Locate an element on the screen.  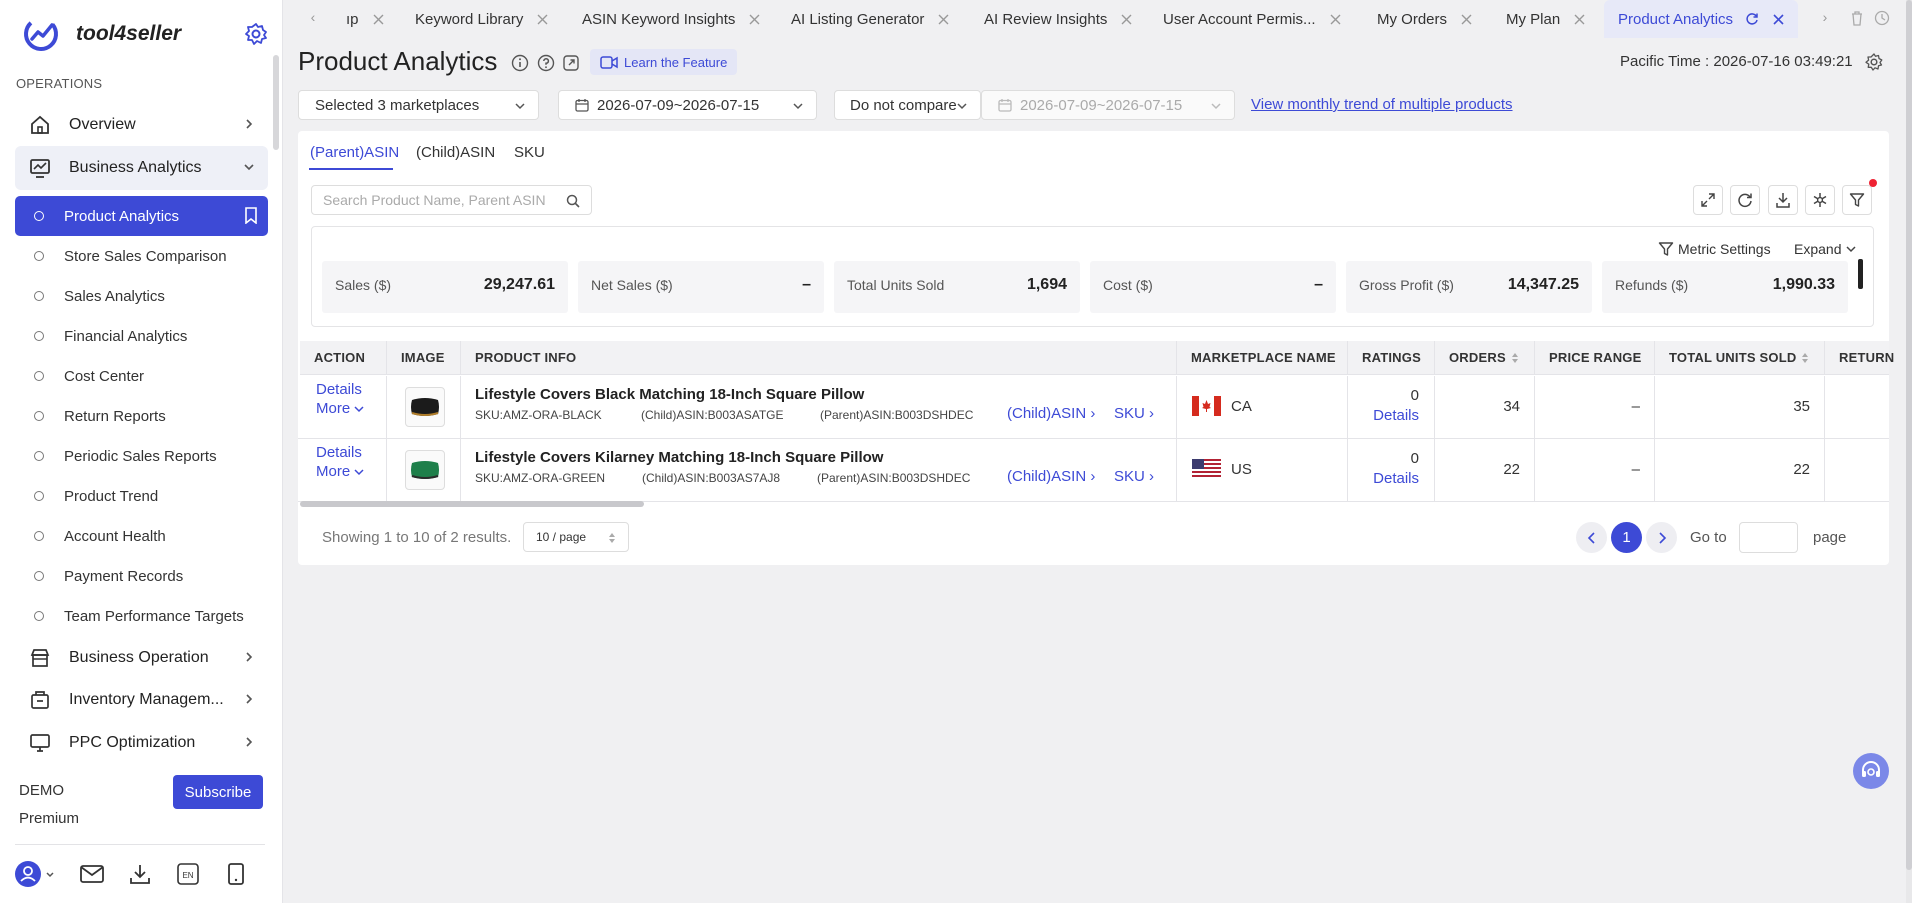
search-icon is located at coordinates (573, 201).